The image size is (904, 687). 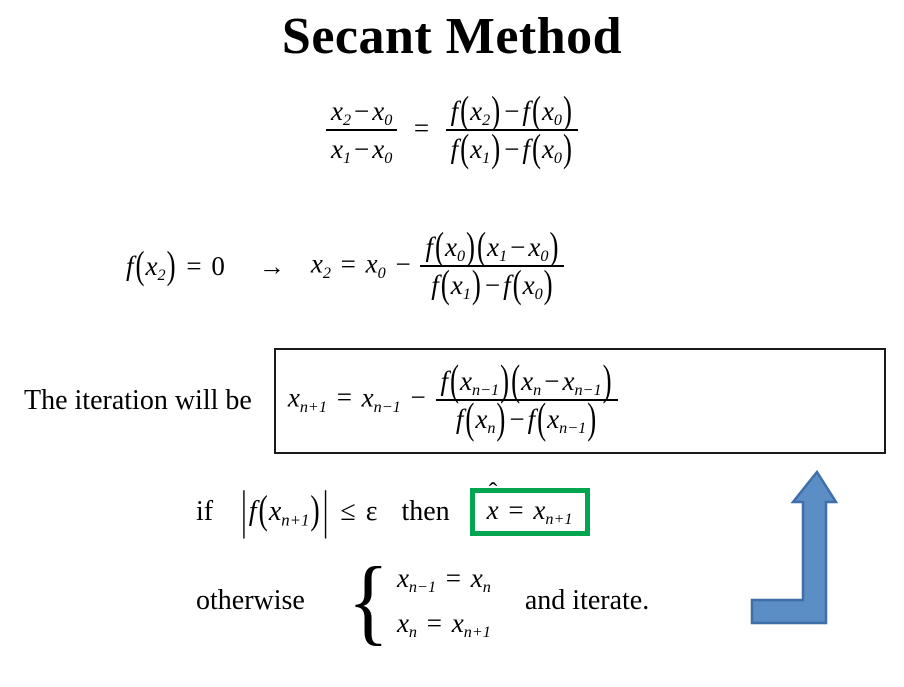 I want to click on x-hat-symbol: xˆ, so click(x=492, y=501).